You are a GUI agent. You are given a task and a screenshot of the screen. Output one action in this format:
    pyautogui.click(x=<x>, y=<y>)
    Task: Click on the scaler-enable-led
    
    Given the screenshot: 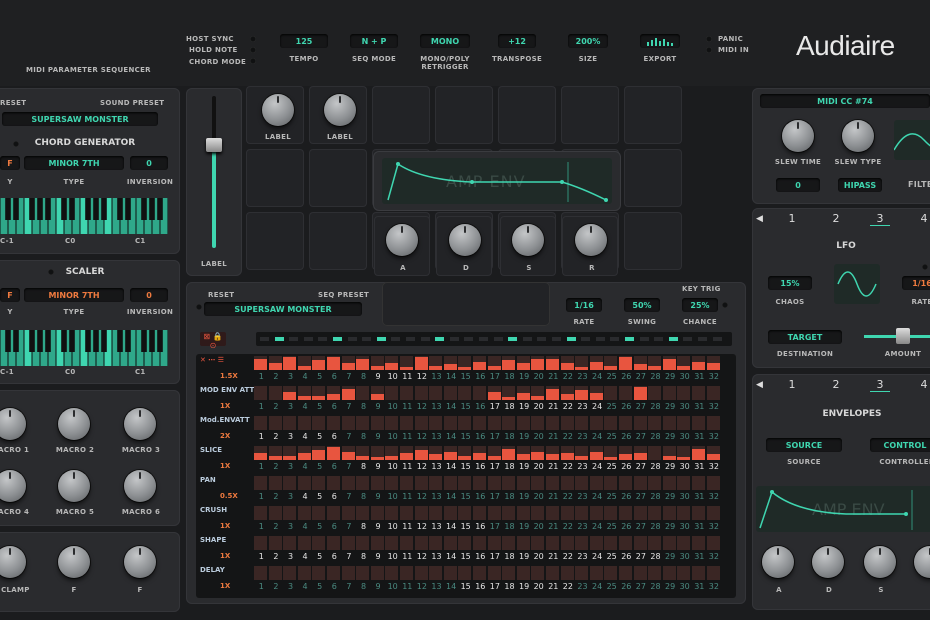 What is the action you would take?
    pyautogui.click(x=51, y=272)
    